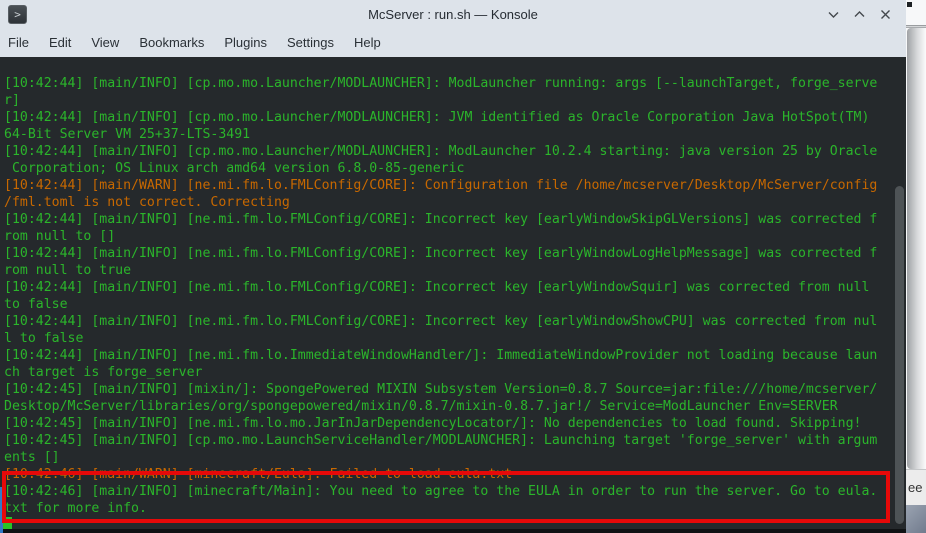 The height and width of the screenshot is (533, 926). Describe the element at coordinates (367, 42) in the screenshot. I see `menu-help: Help` at that location.